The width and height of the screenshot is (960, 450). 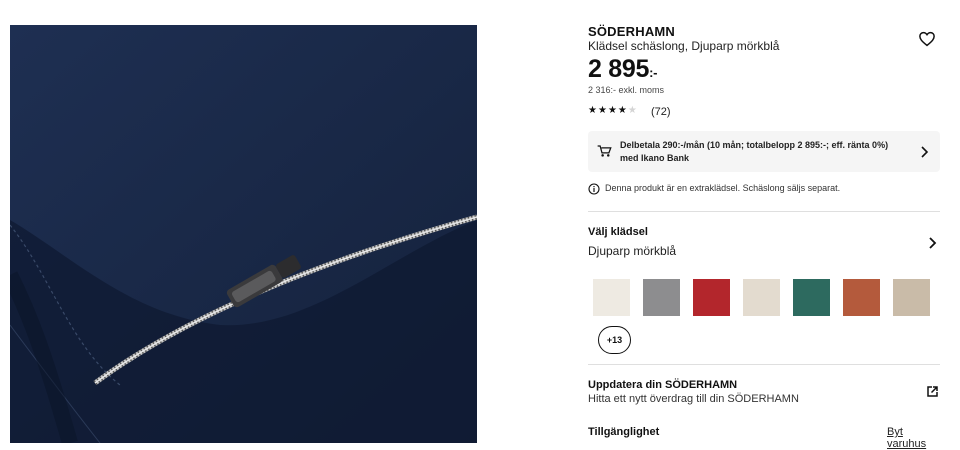 What do you see at coordinates (626, 90) in the screenshot?
I see `price-excl-vat: 2 316:- exkl. moms` at bounding box center [626, 90].